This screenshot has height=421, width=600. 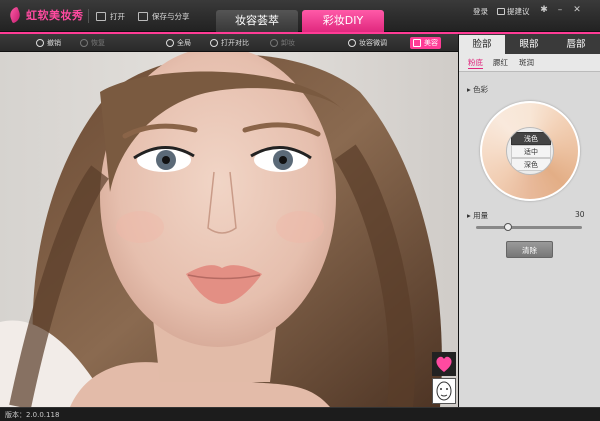 I want to click on fullscreen-icon, so click(x=170, y=43).